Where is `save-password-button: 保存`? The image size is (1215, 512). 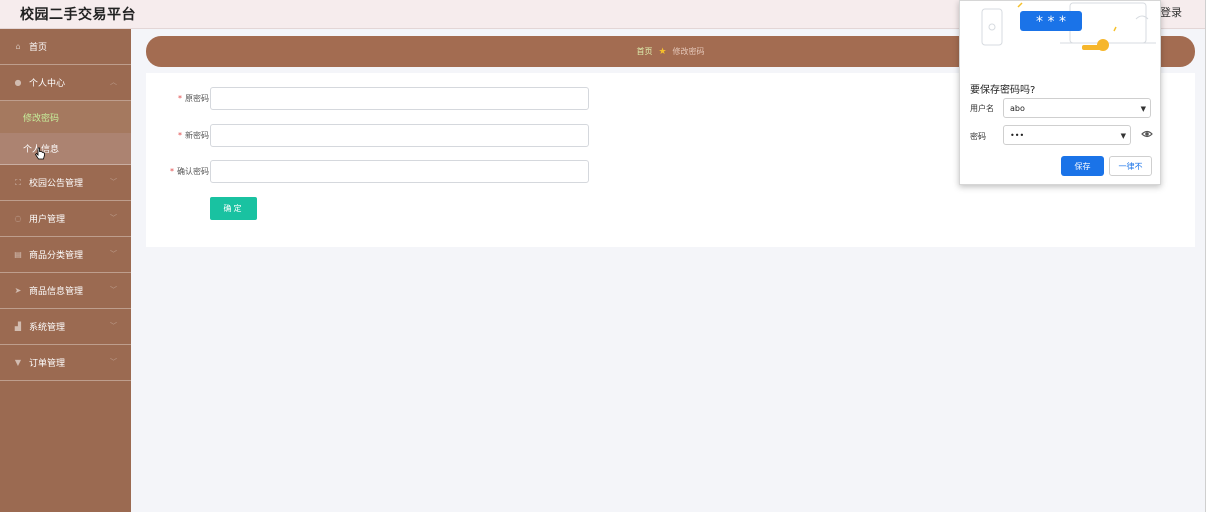 save-password-button: 保存 is located at coordinates (1082, 166).